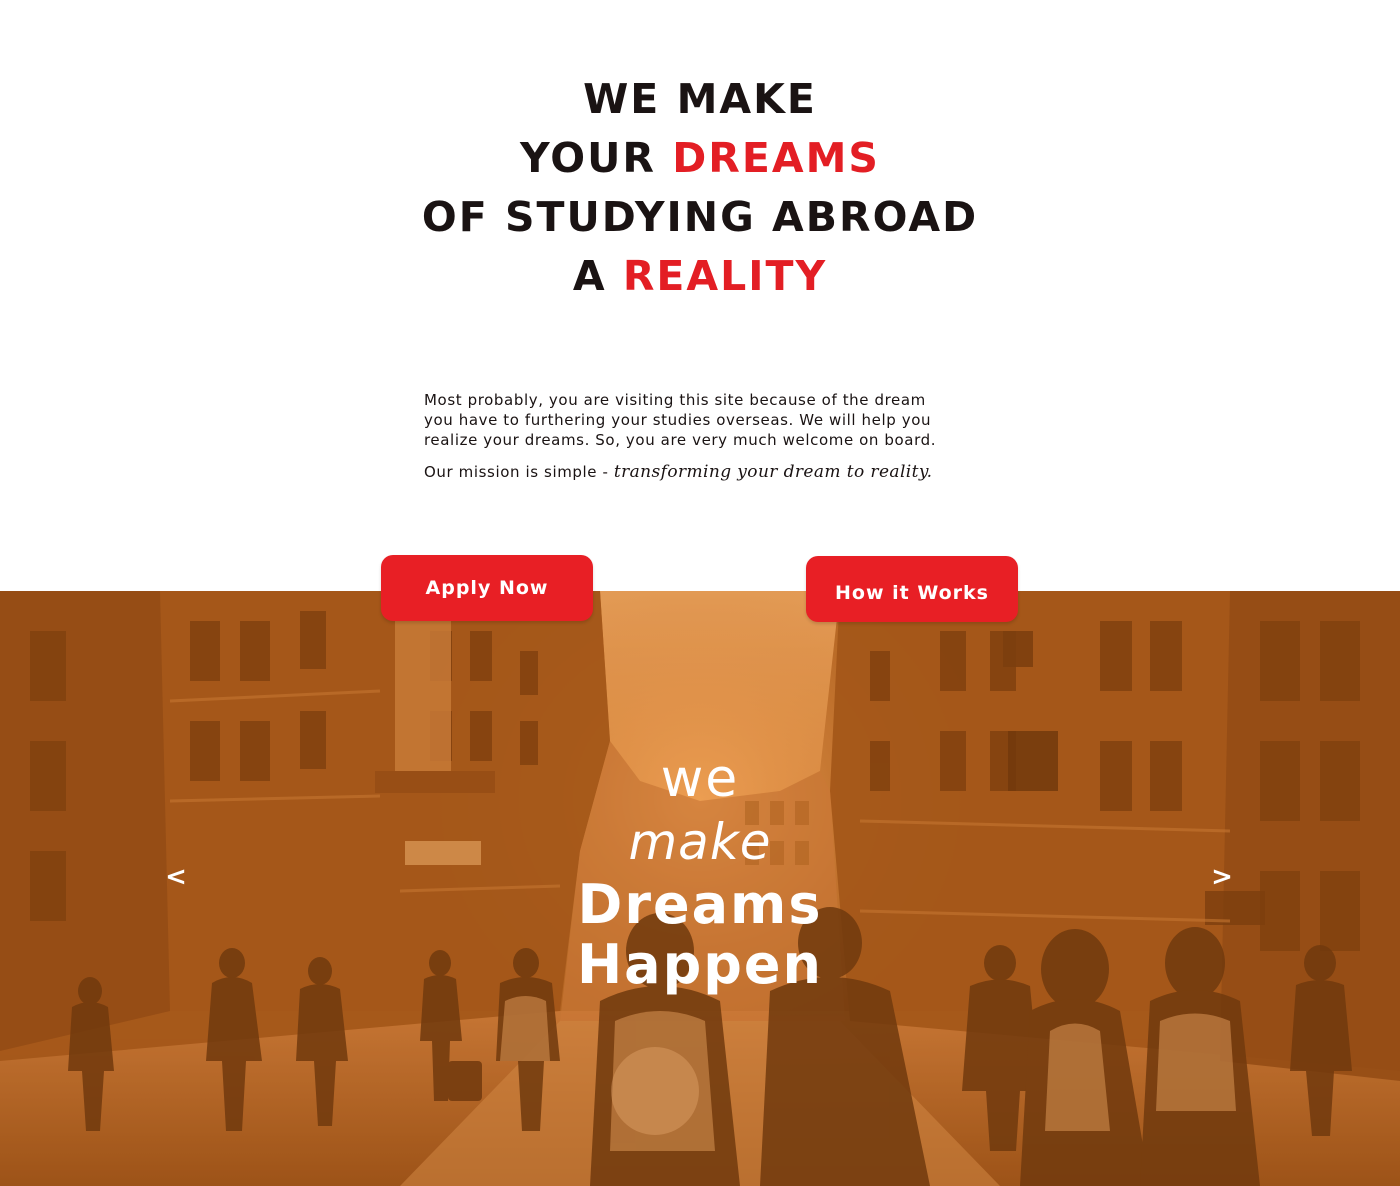 The width and height of the screenshot is (1400, 1186). What do you see at coordinates (700, 842) in the screenshot?
I see `banner-tagline-make: make` at bounding box center [700, 842].